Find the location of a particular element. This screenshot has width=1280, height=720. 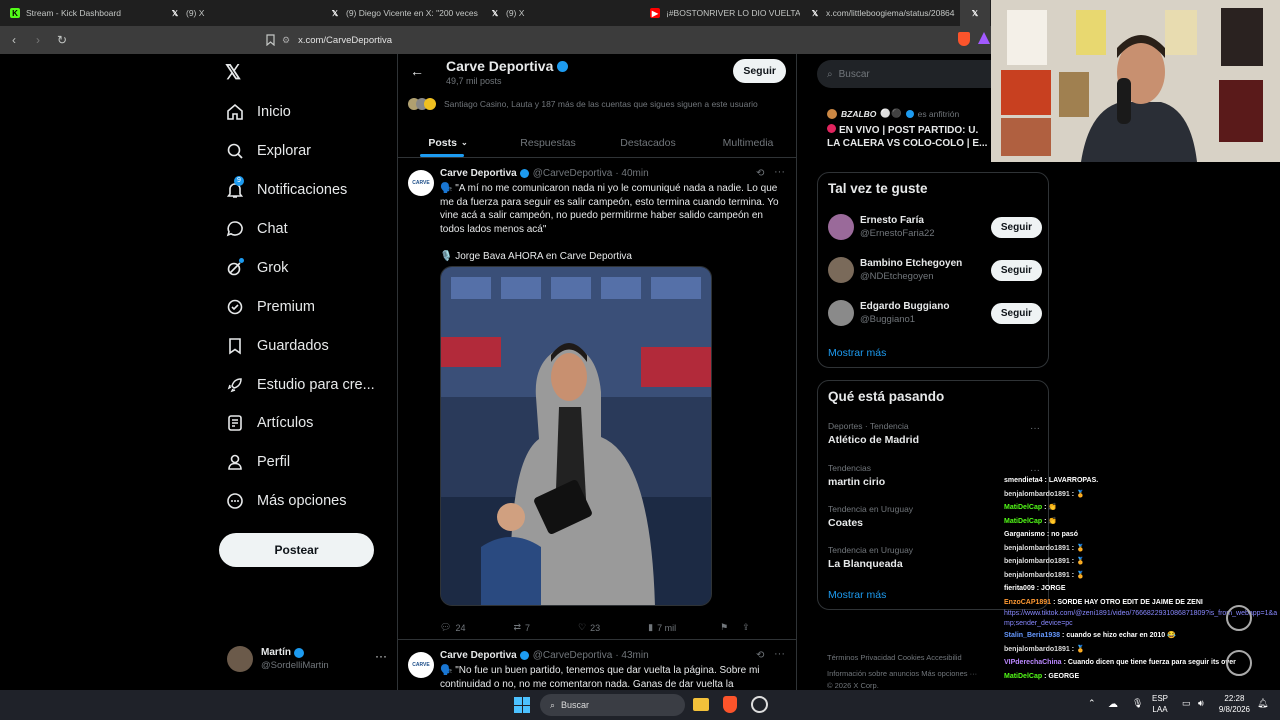

address-bar: ⚙ x.com/CarveDeportiva is located at coordinates (637, 40).